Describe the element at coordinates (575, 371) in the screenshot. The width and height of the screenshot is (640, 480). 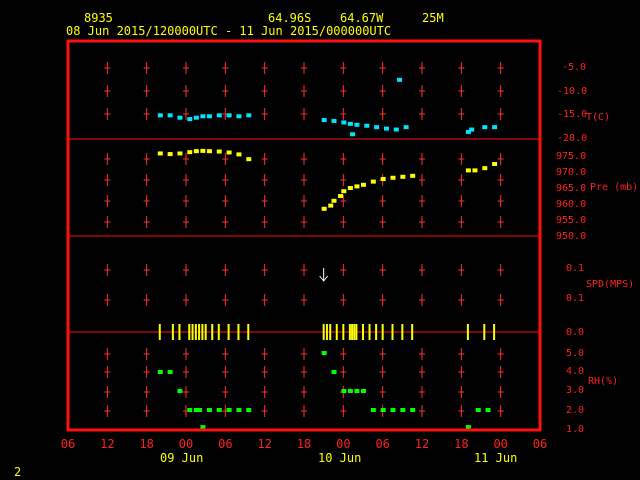
I see `rh-tick: 4.0` at that location.